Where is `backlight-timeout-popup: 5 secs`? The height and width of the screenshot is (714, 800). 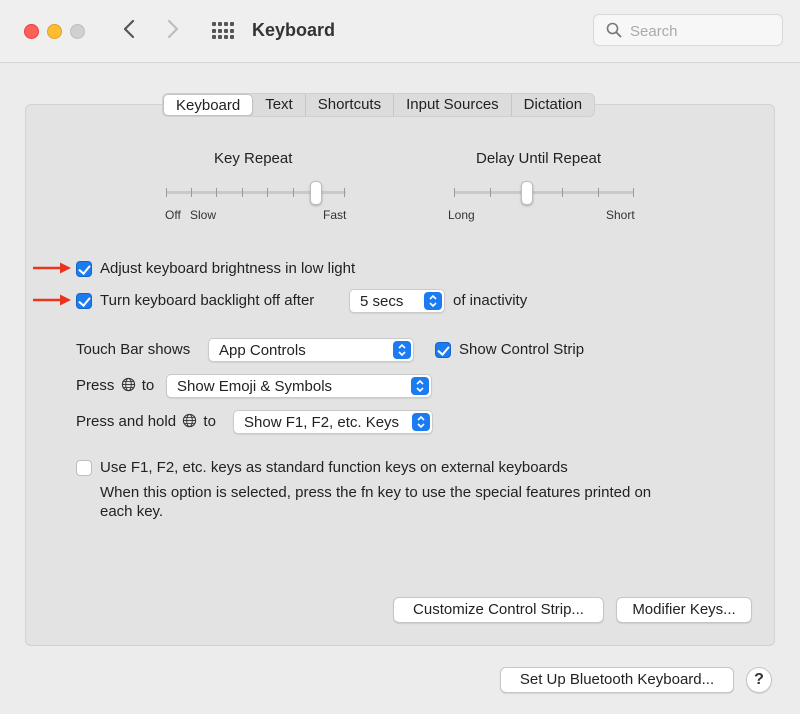 backlight-timeout-popup: 5 secs is located at coordinates (397, 301).